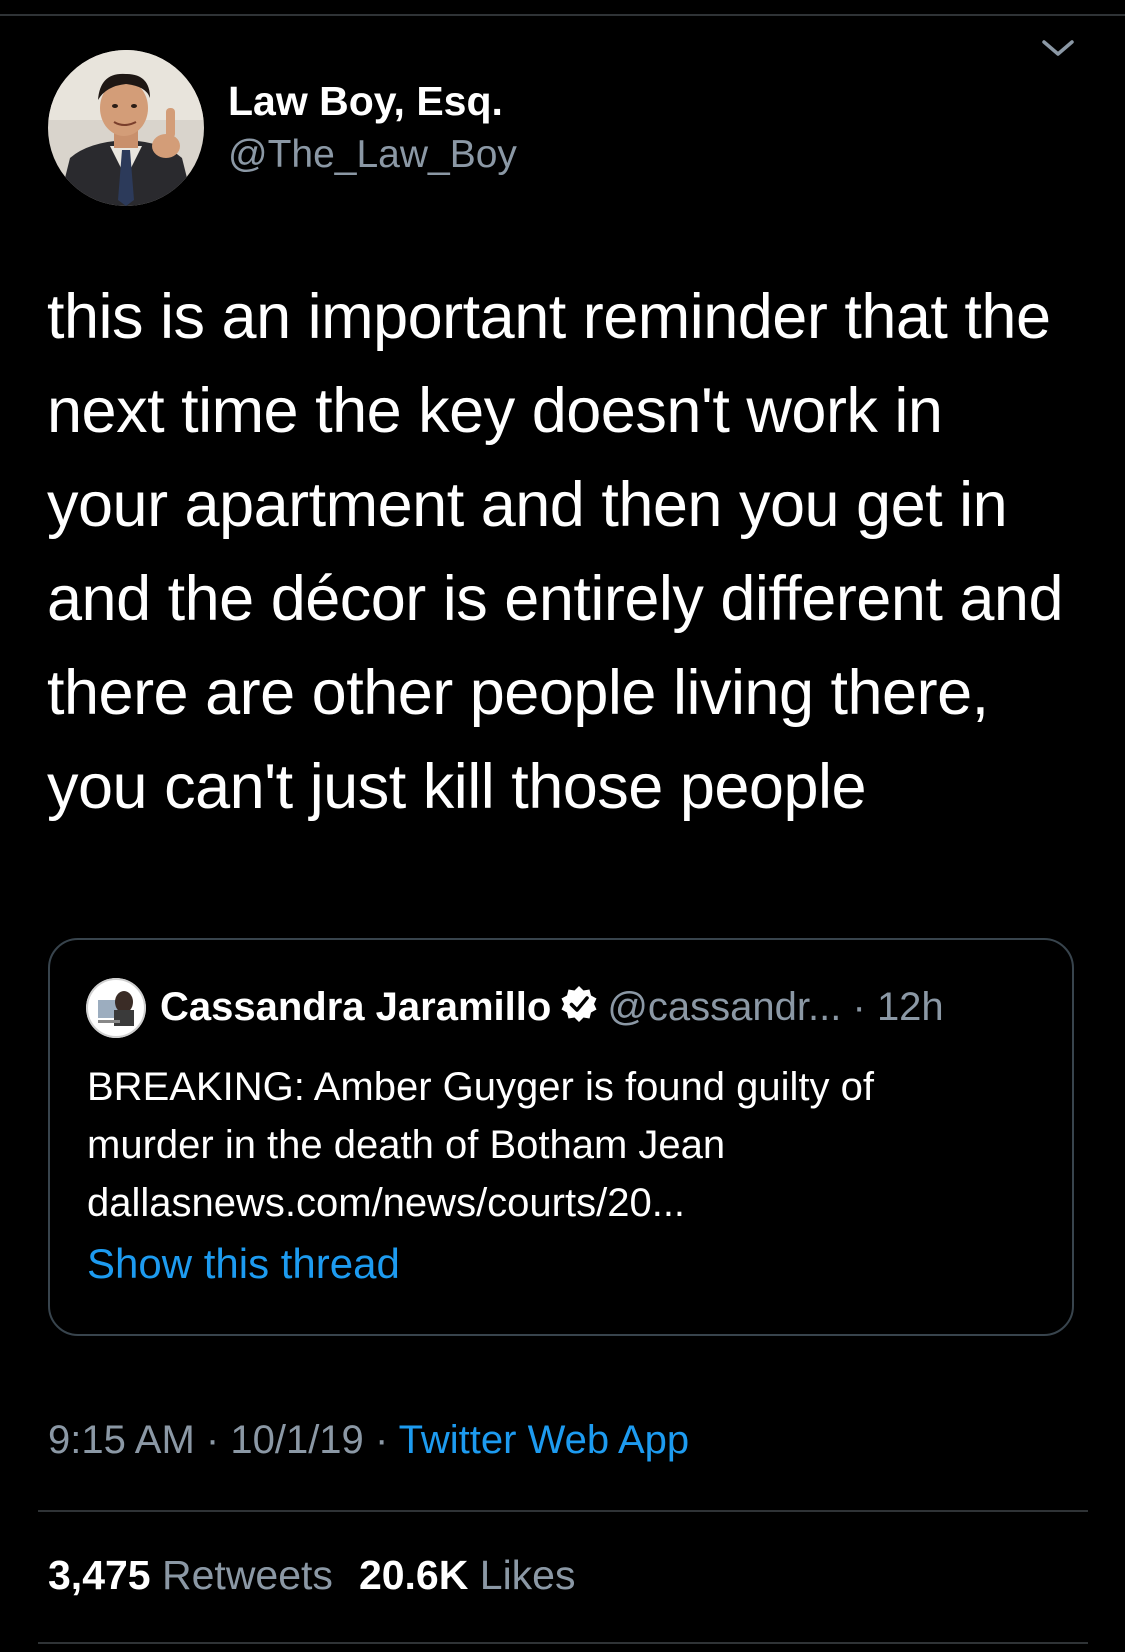  I want to click on likes-stat: 20.6K Likes, so click(467, 1575).